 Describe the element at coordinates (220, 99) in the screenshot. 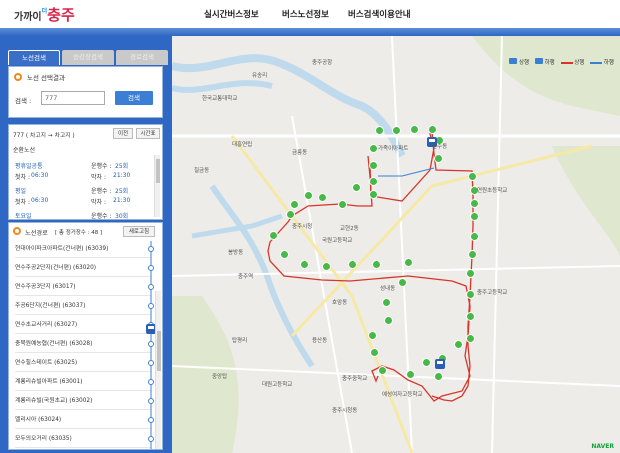

I see `map-label: 한국교통대학교` at that location.